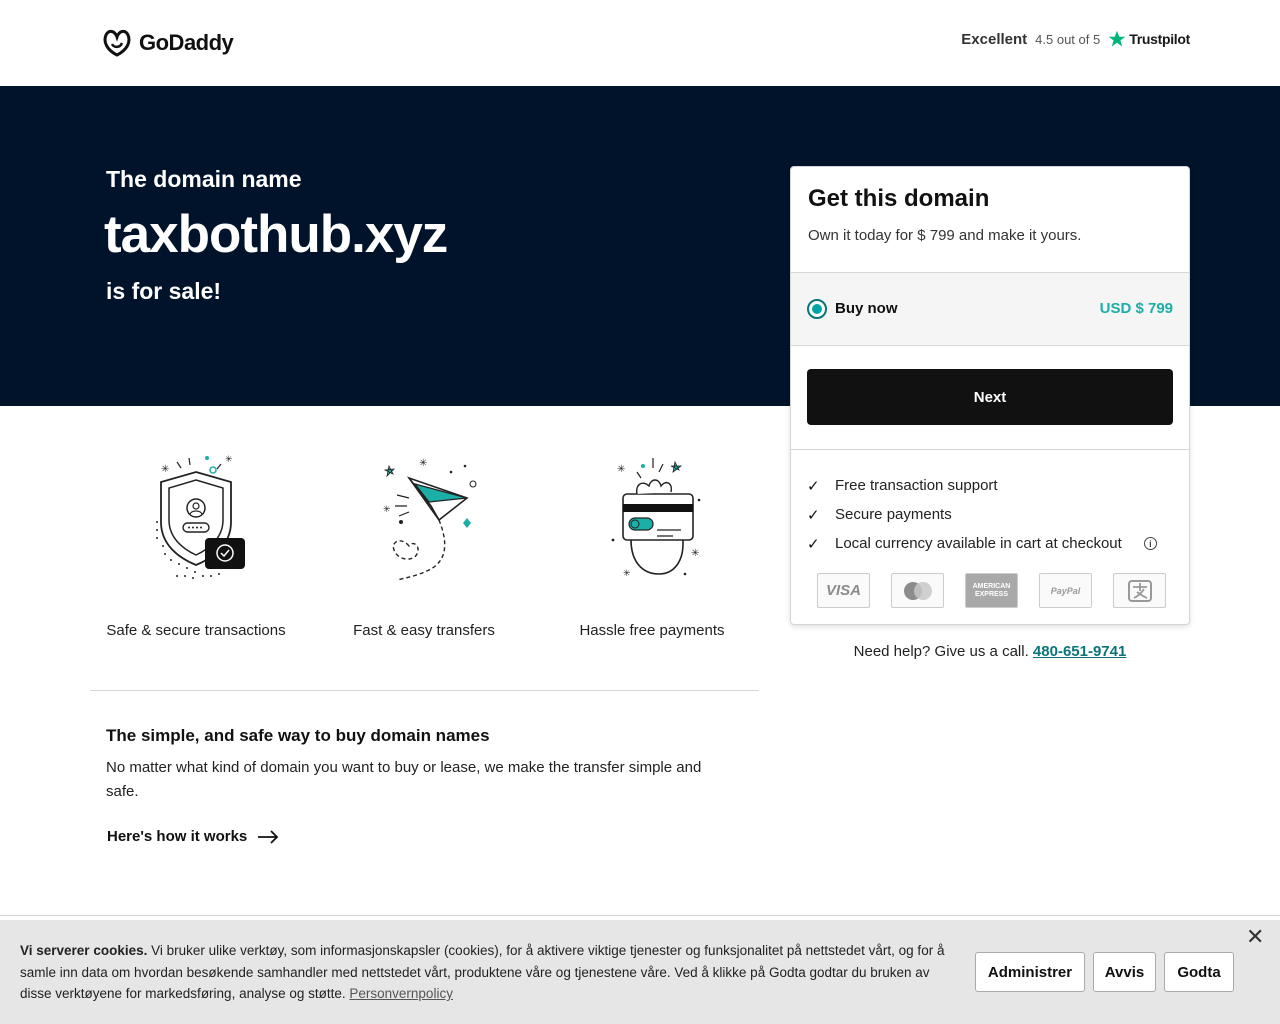 This screenshot has width=1280, height=1024. I want to click on reject-cookies-button: Avvis, so click(1124, 972).